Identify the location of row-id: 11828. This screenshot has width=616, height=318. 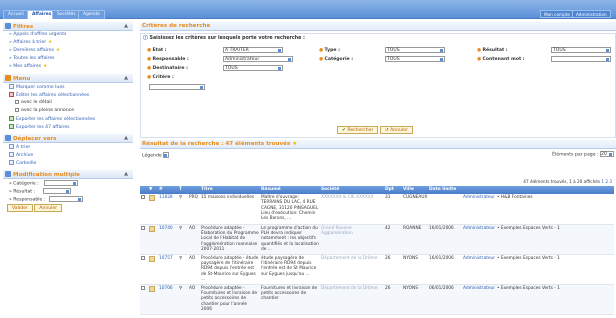
(168, 209).